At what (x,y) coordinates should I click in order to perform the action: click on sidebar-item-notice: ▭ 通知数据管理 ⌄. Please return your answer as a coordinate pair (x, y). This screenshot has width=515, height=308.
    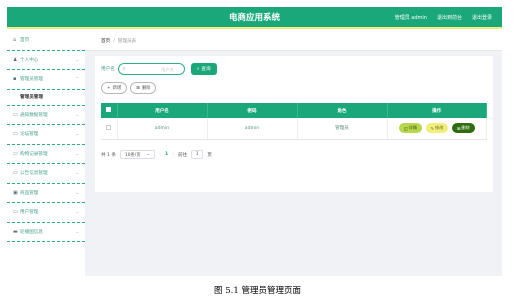
    Looking at the image, I should click on (46, 115).